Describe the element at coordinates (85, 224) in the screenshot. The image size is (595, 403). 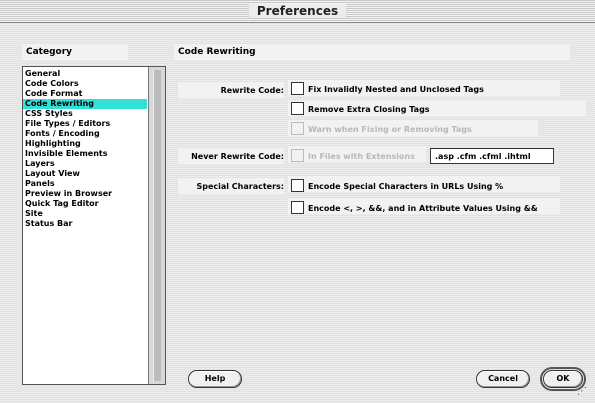
I see `sidebar-item-status-bar: Status Bar` at that location.